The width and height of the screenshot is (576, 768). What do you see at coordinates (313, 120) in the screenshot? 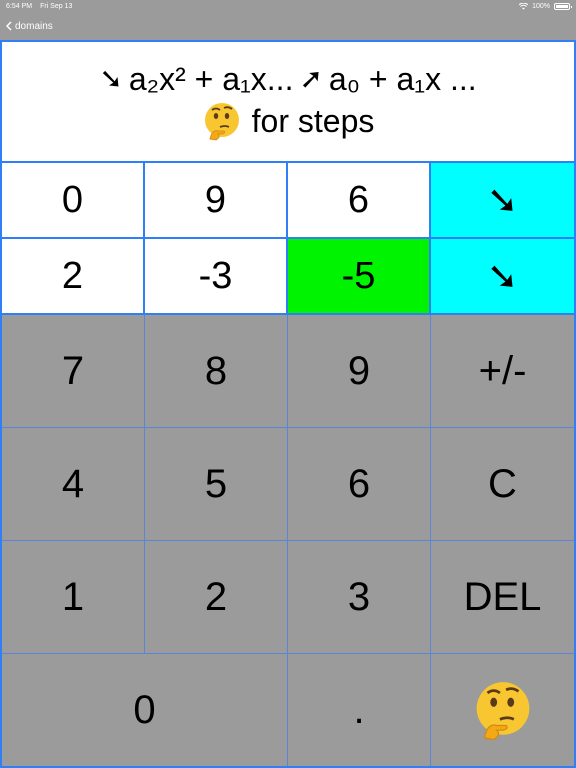
I see `steps-label: for steps` at bounding box center [313, 120].